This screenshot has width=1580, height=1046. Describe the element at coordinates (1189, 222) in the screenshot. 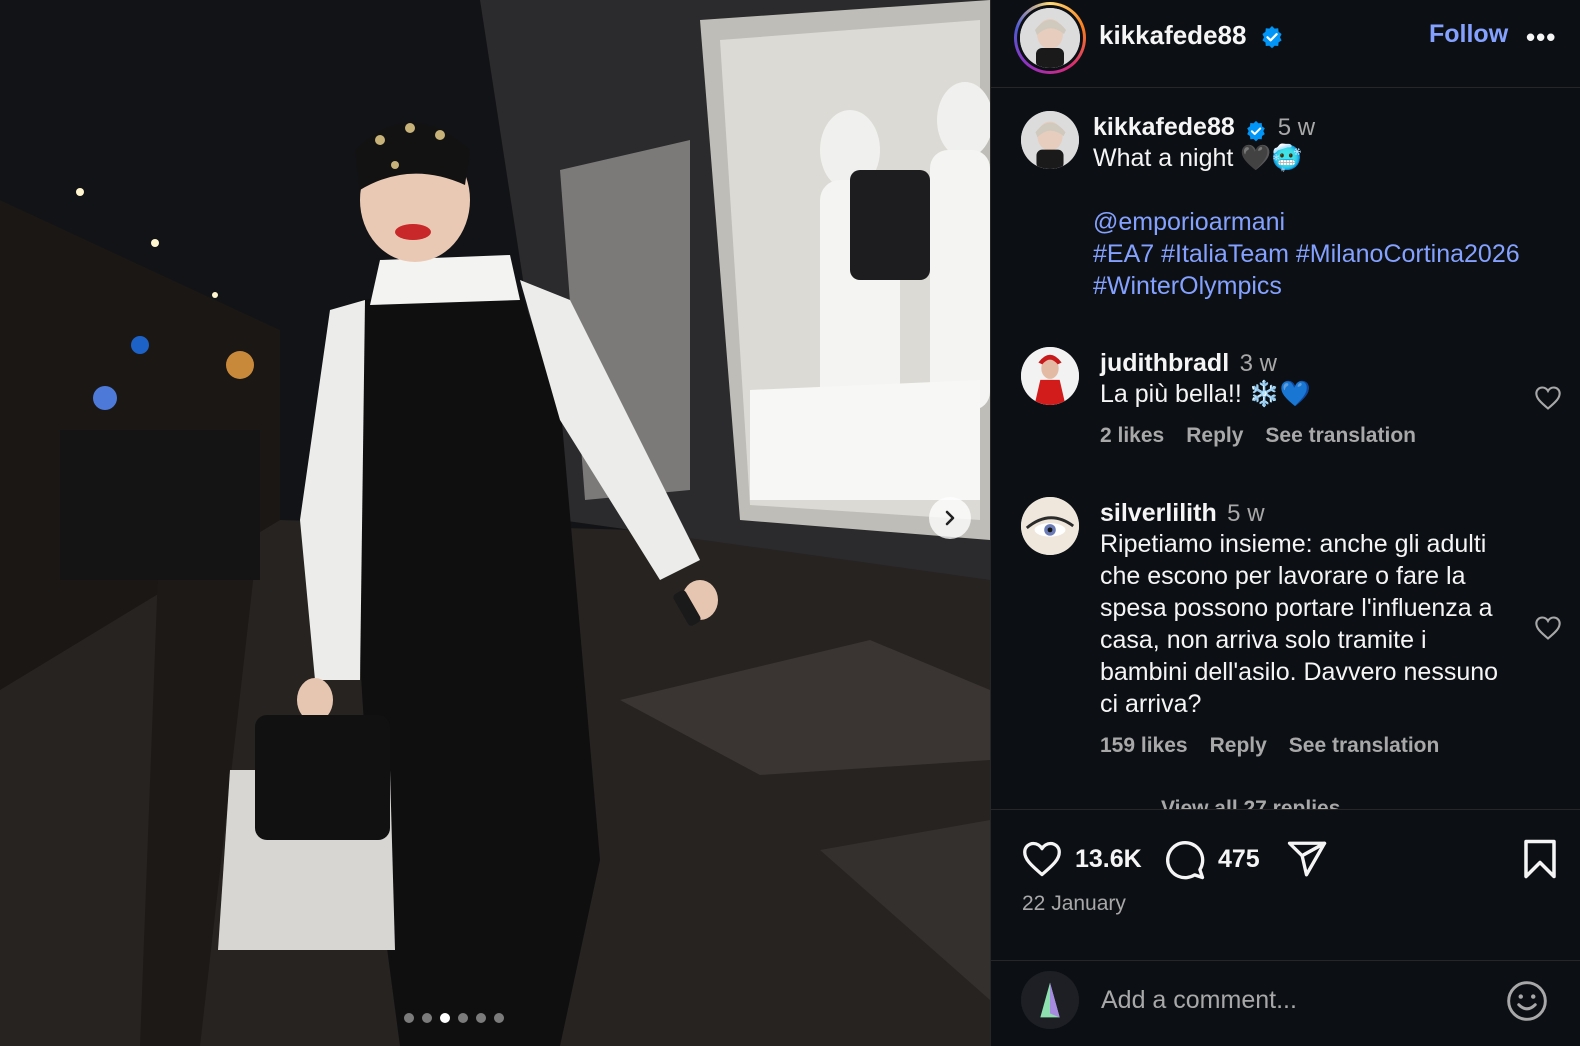

I see `mention-link: @emporioarmani` at that location.